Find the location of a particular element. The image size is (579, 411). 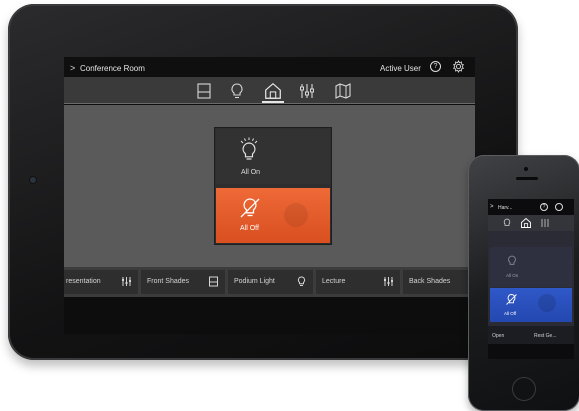

scene-button-lecture: Lecture is located at coordinates (358, 282).